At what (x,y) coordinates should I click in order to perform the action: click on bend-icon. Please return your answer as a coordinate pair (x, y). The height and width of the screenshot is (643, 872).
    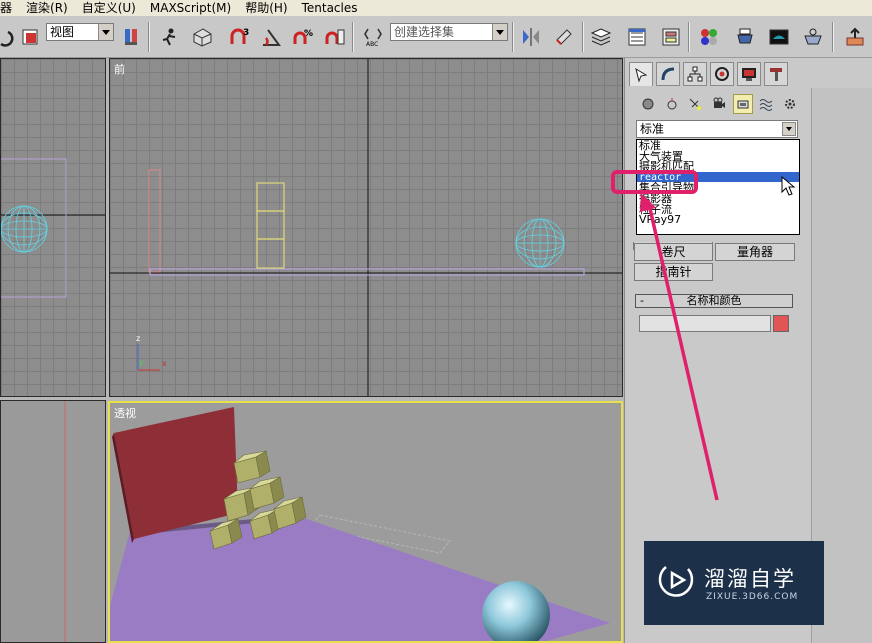
    Looking at the image, I should click on (668, 74).